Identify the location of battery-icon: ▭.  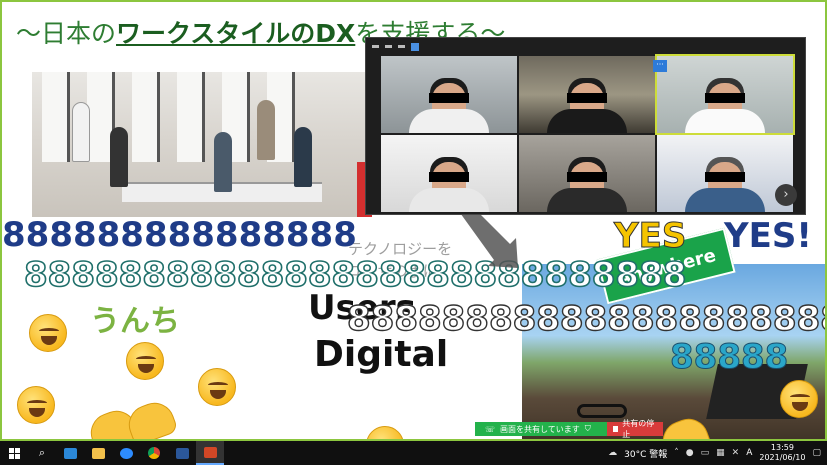
(705, 453).